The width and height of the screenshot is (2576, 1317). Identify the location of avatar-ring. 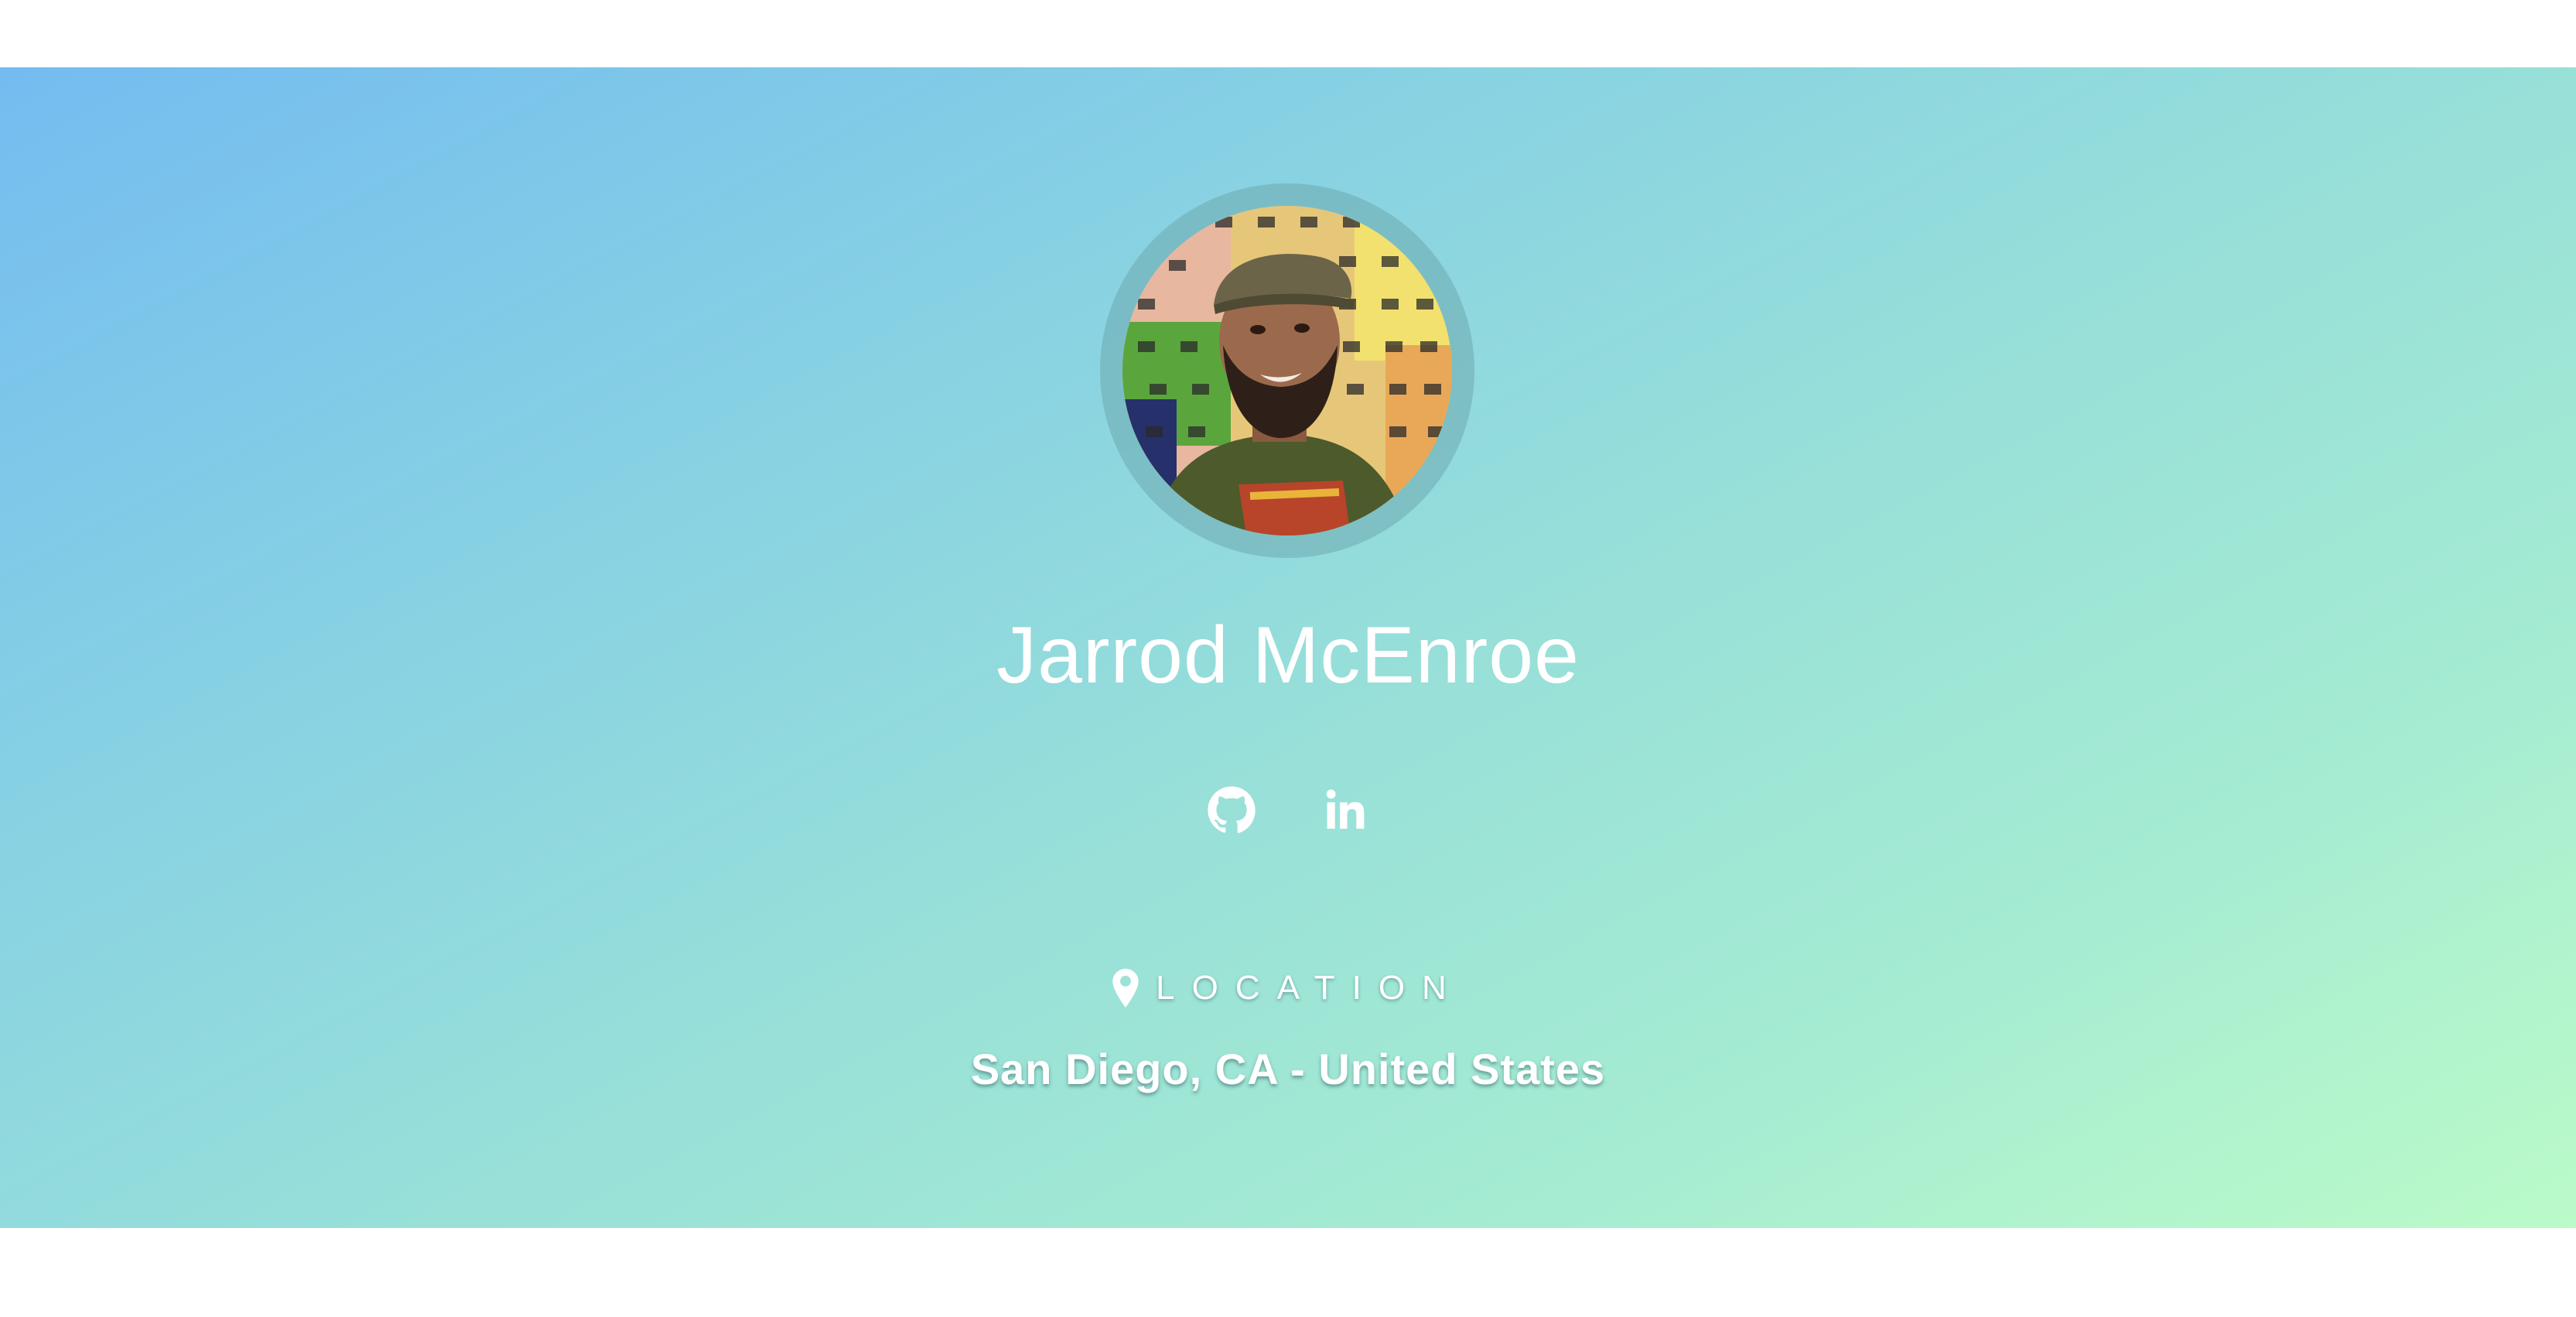
(1287, 370).